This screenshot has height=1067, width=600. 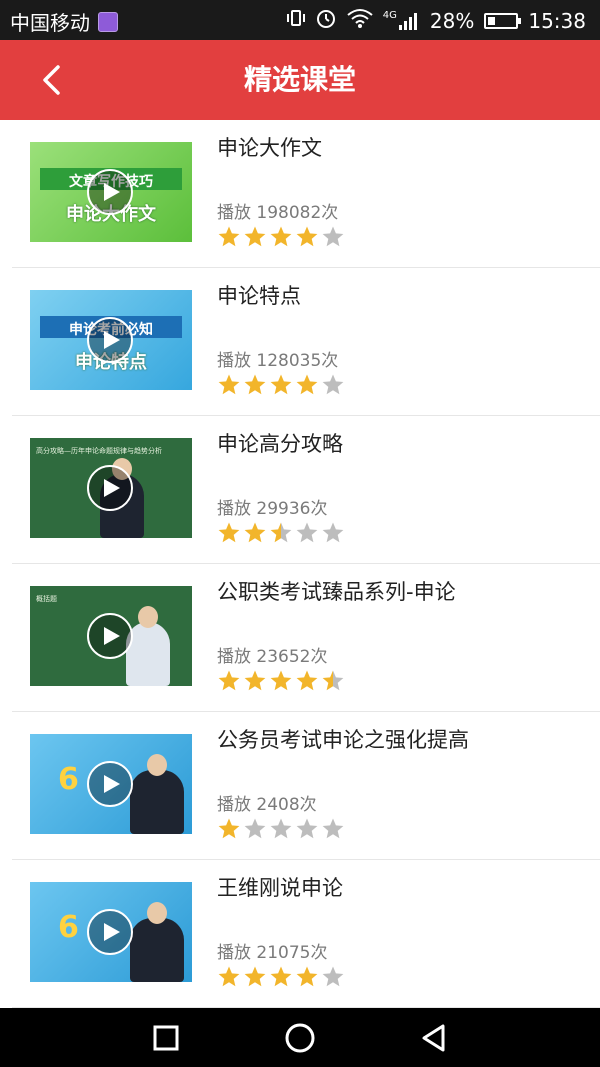 What do you see at coordinates (326, 20) in the screenshot?
I see `alarm-icon` at bounding box center [326, 20].